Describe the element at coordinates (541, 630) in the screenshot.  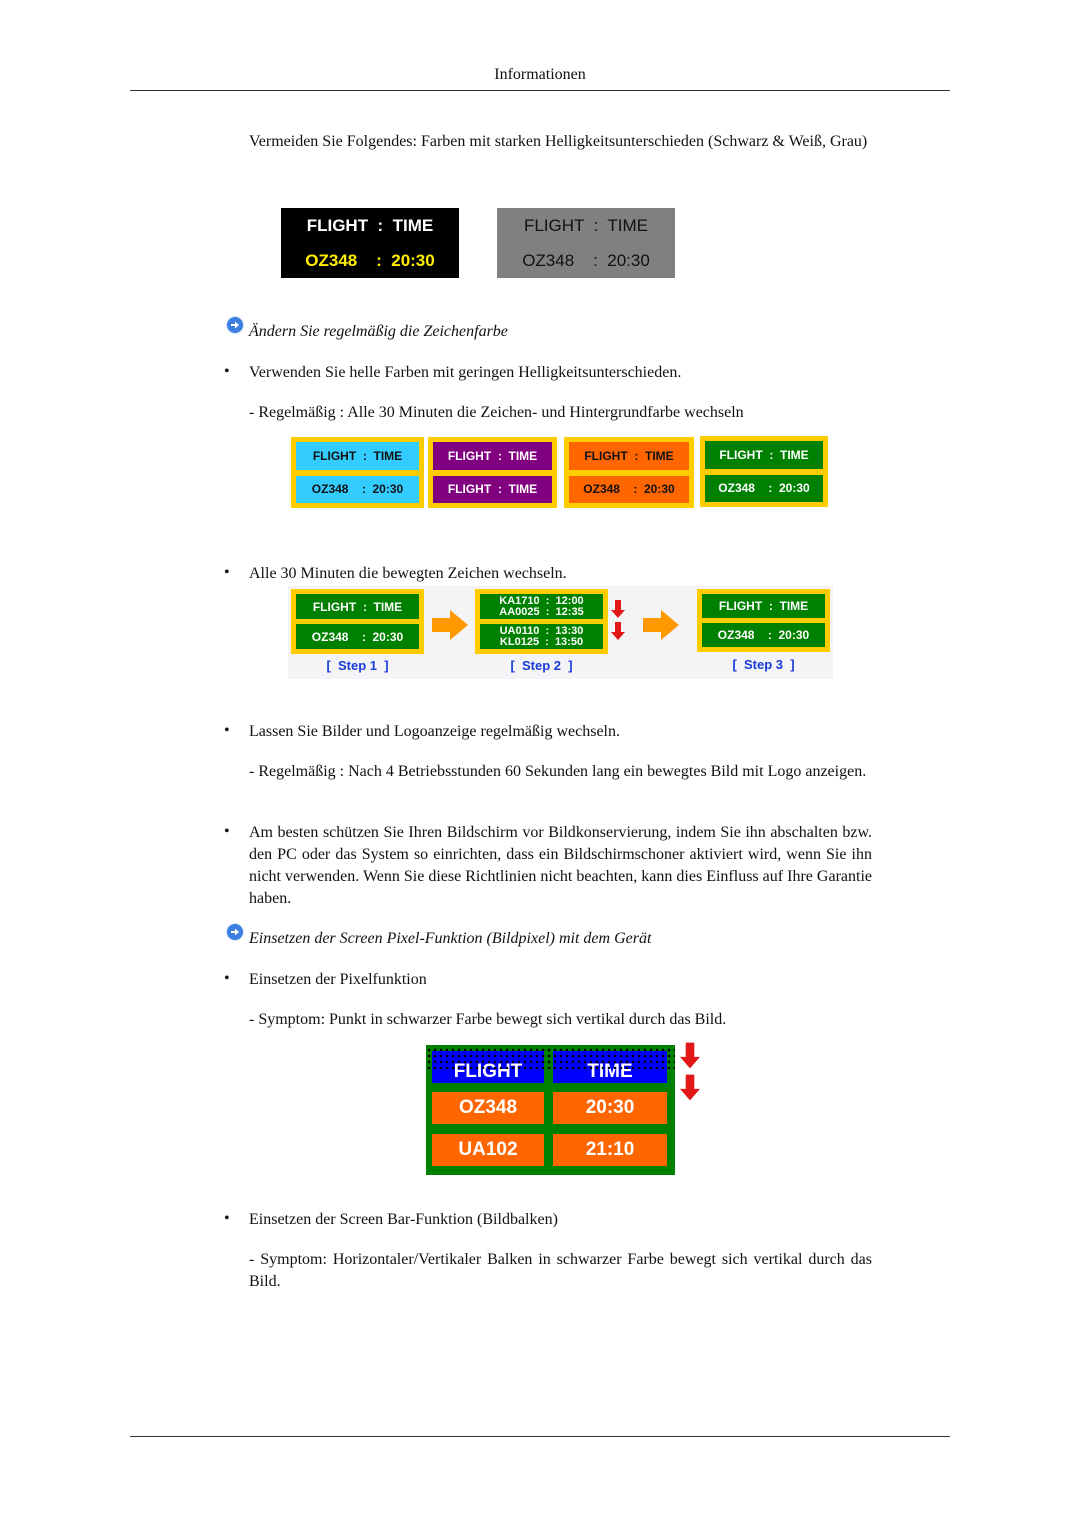
I see `scroll-line: UA0110 : 13:30` at that location.